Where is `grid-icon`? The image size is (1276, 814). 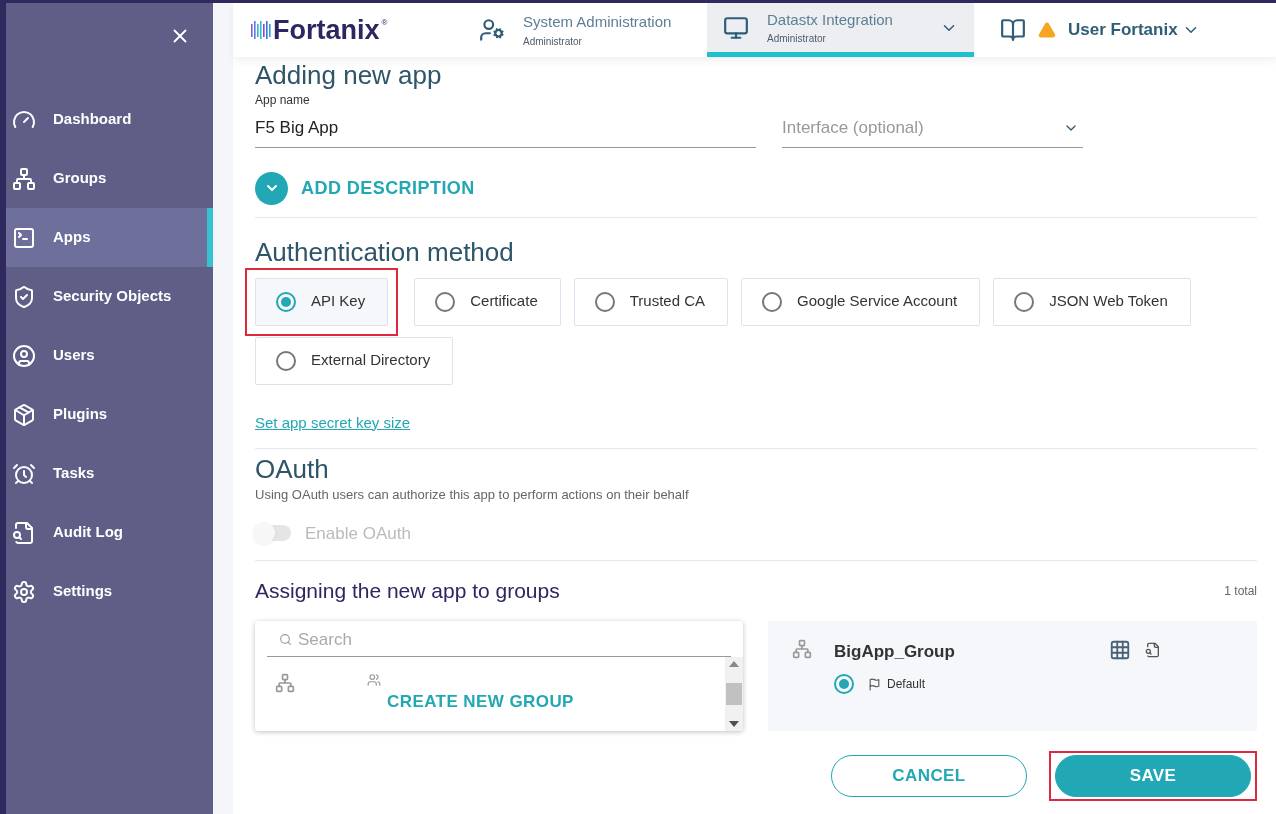
grid-icon is located at coordinates (1120, 649).